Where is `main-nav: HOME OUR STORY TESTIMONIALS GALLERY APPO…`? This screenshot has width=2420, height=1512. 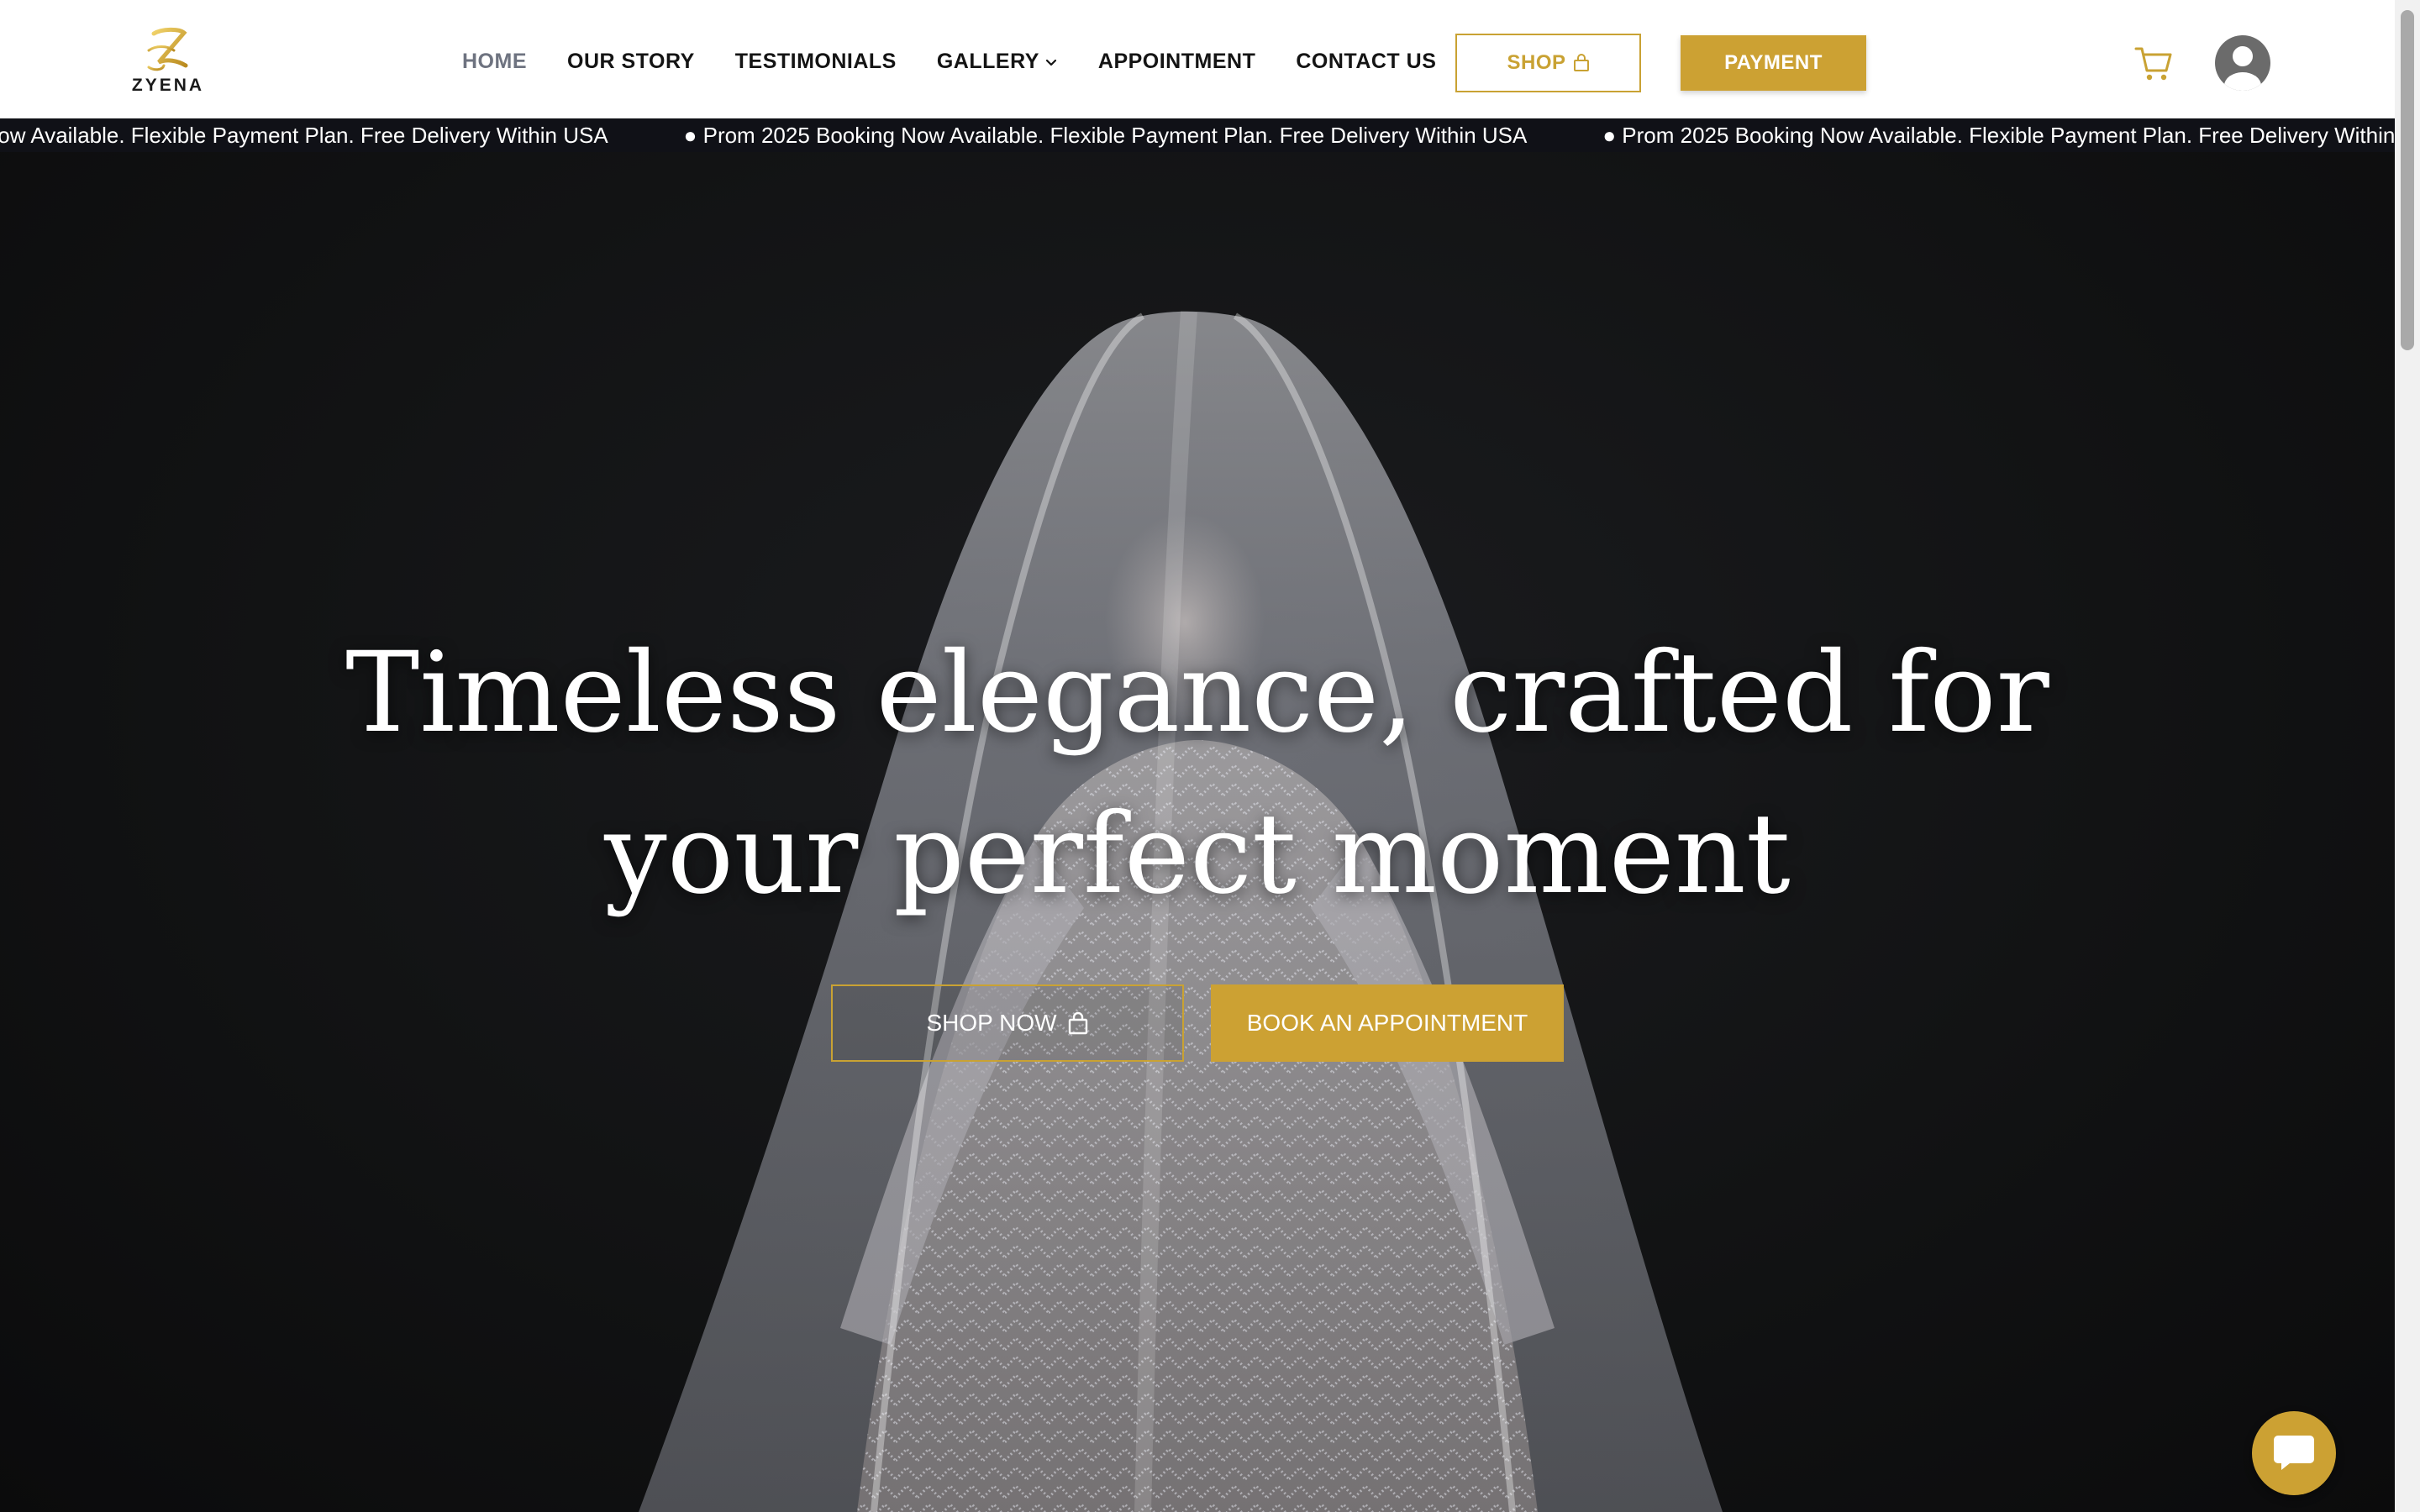
main-nav: HOME OUR STORY TESTIMONIALS GALLERY APPO… is located at coordinates (969, 61).